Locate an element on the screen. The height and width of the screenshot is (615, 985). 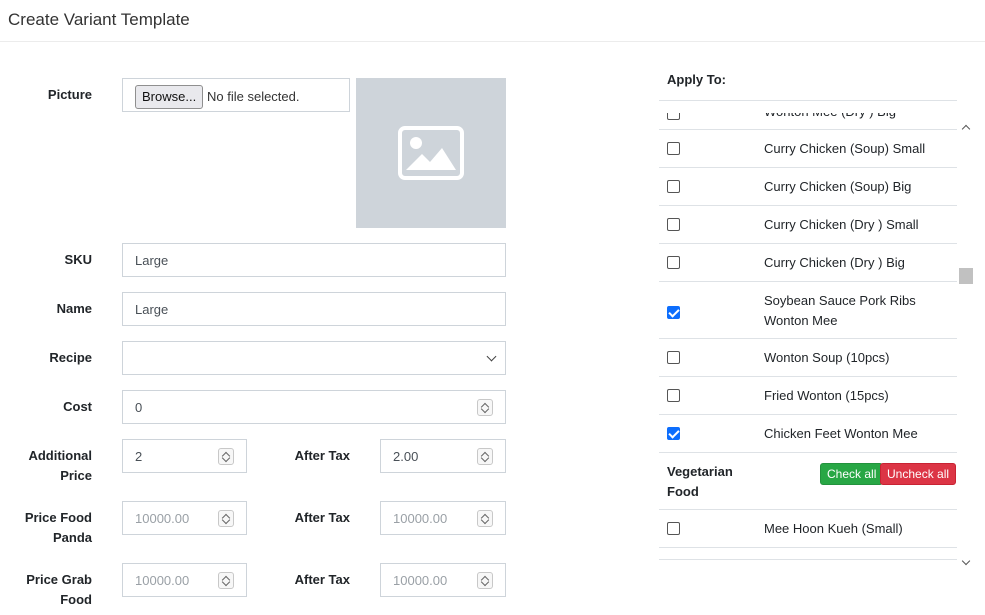
name-value: Large is located at coordinates (152, 309).